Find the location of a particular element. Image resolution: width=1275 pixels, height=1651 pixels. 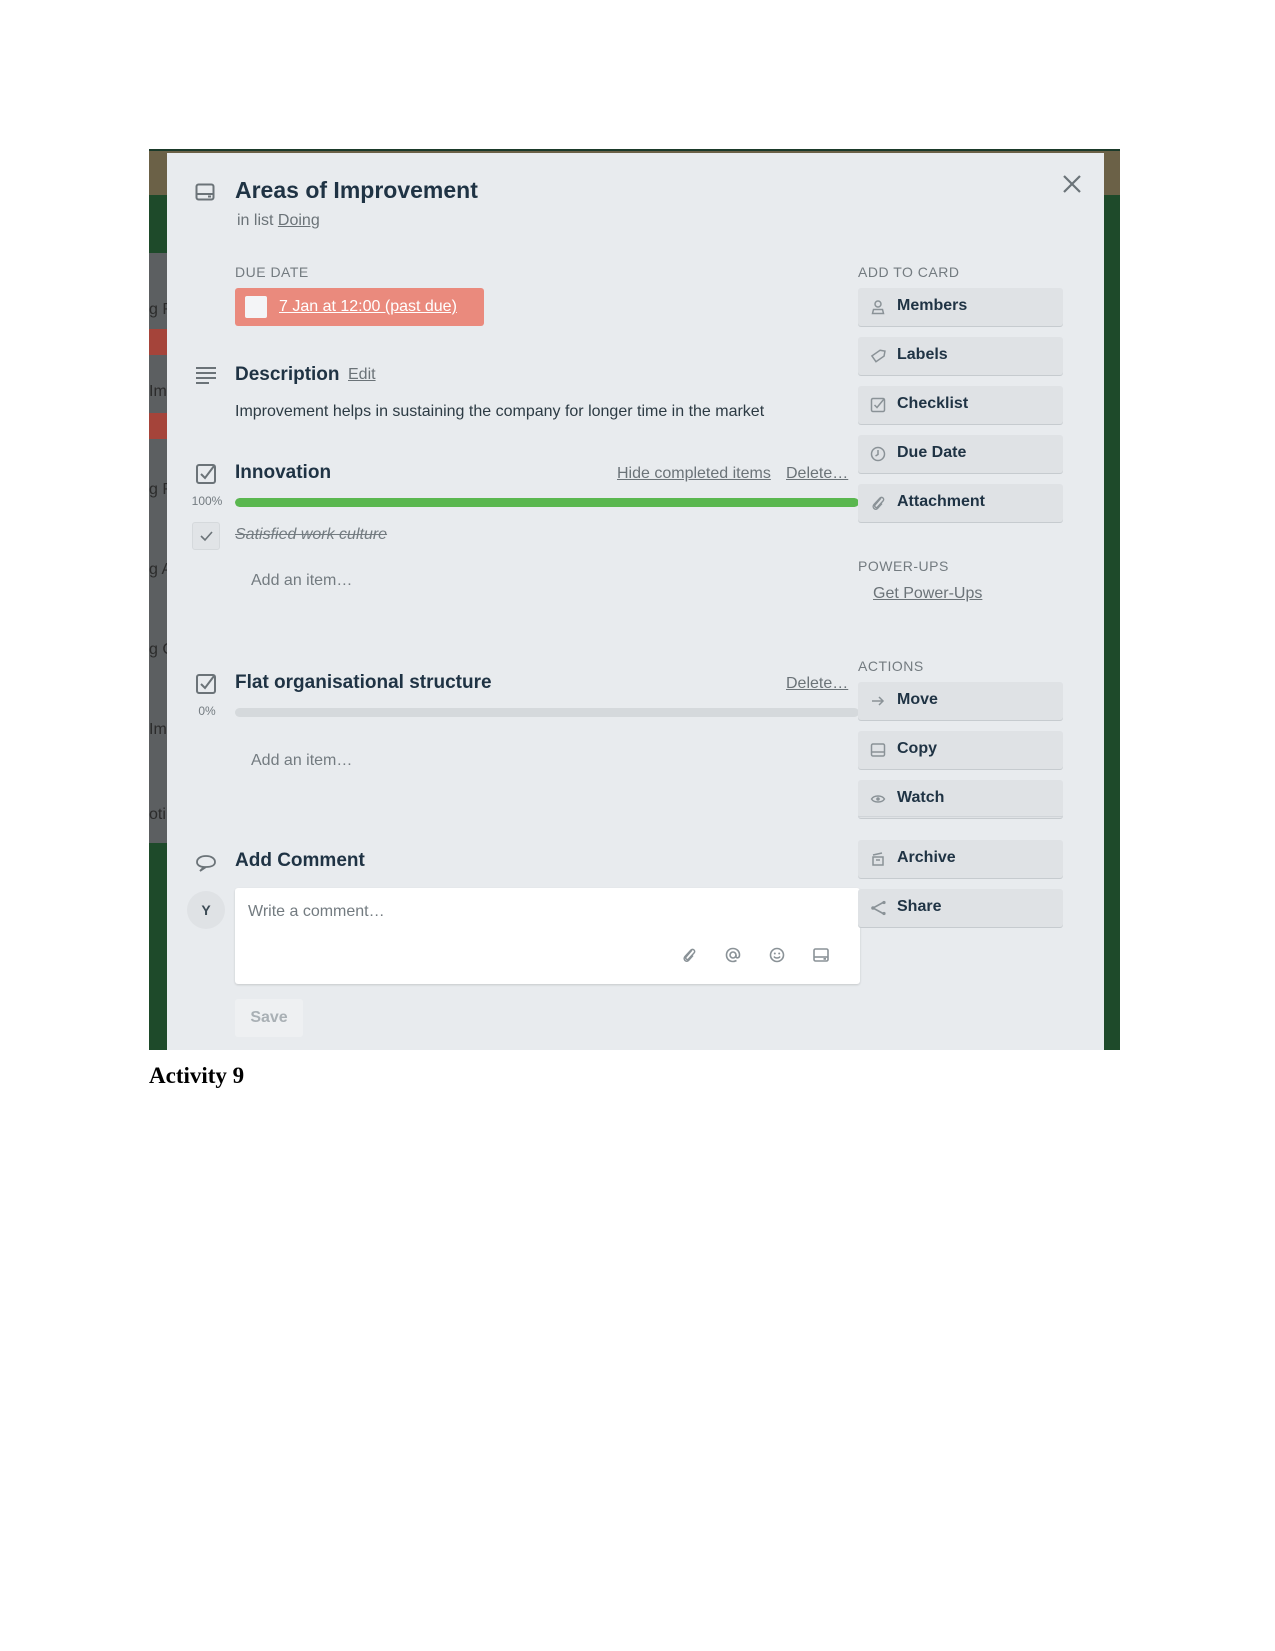

copy-label: Copy is located at coordinates (917, 748).